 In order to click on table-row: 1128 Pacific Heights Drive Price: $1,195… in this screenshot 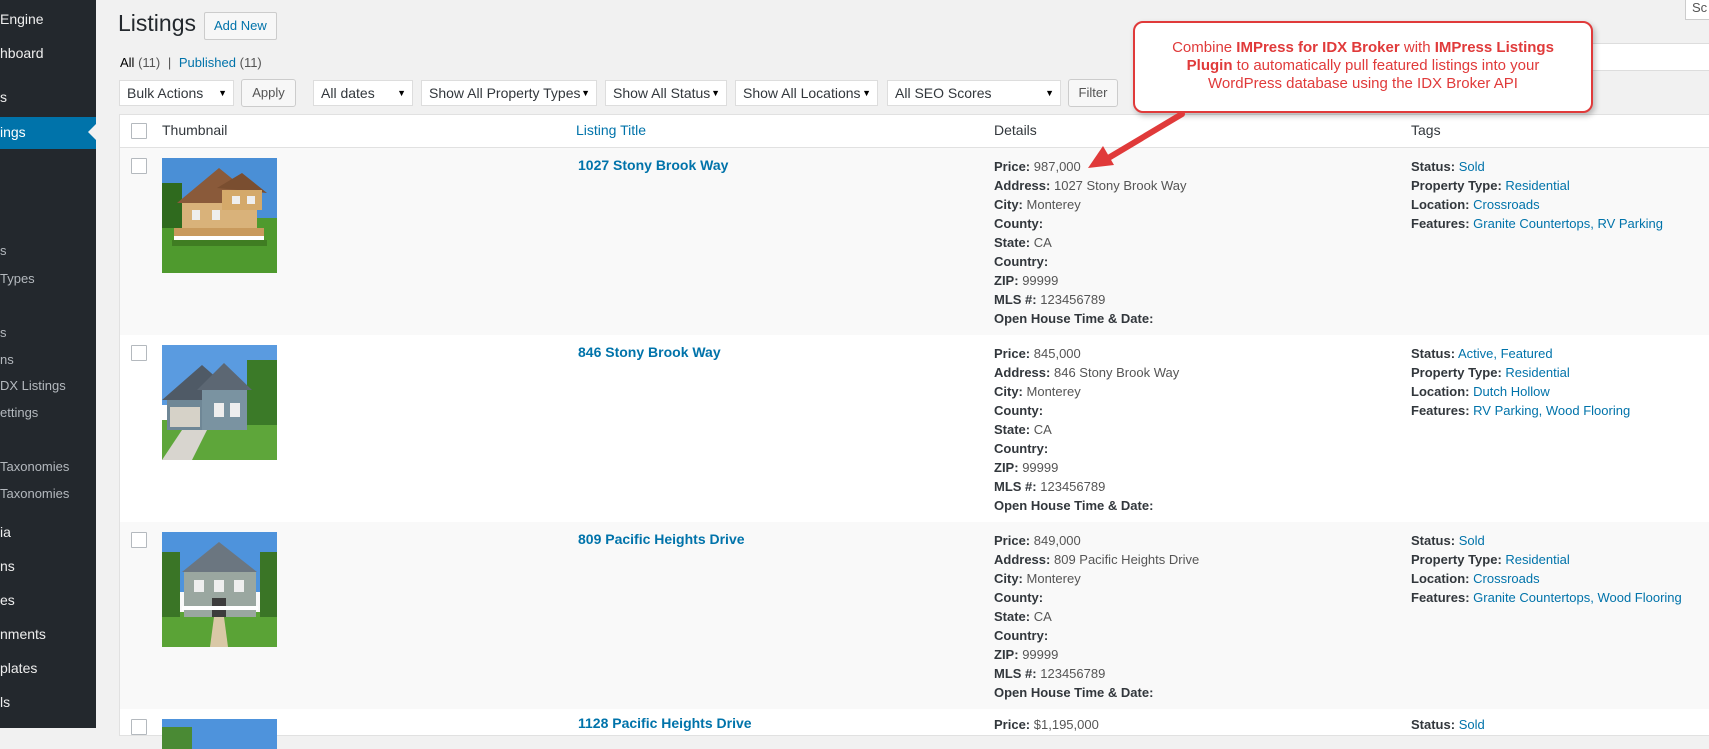, I will do `click(914, 729)`.